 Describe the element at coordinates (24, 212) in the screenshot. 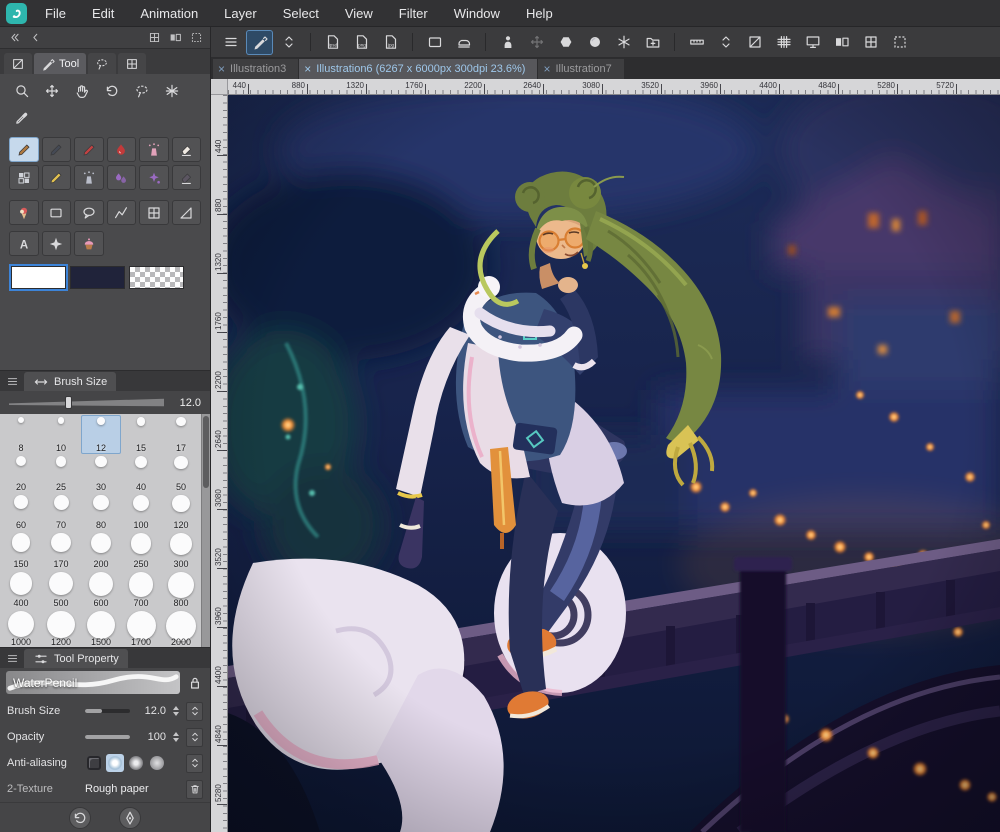

I see `gradient-tool` at that location.